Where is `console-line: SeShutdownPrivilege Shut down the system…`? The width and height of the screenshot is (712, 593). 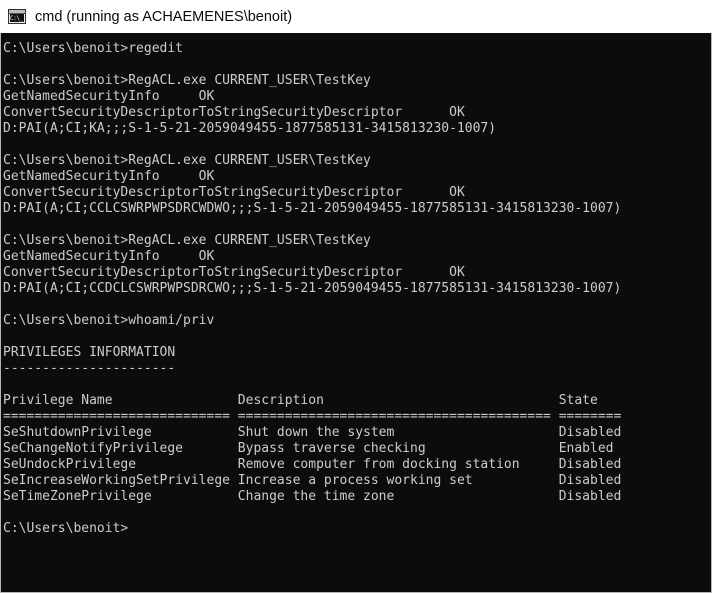
console-line: SeShutdownPrivilege Shut down the system… is located at coordinates (312, 432).